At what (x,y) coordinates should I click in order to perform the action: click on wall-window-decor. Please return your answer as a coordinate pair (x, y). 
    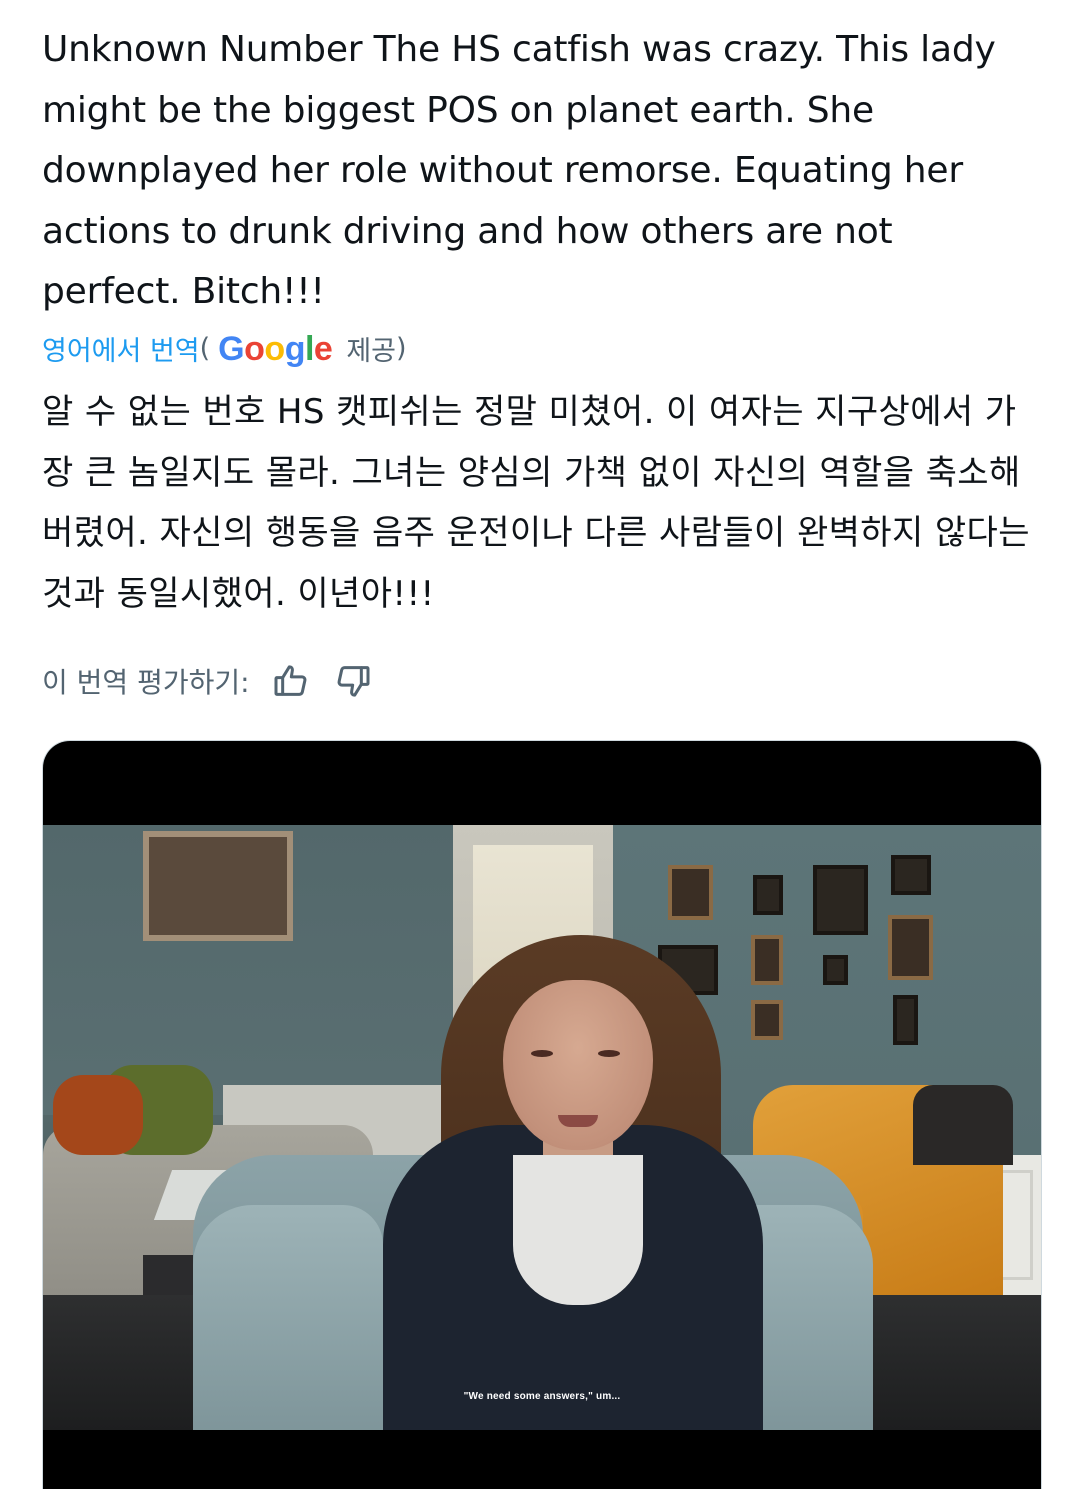
    Looking at the image, I should click on (218, 886).